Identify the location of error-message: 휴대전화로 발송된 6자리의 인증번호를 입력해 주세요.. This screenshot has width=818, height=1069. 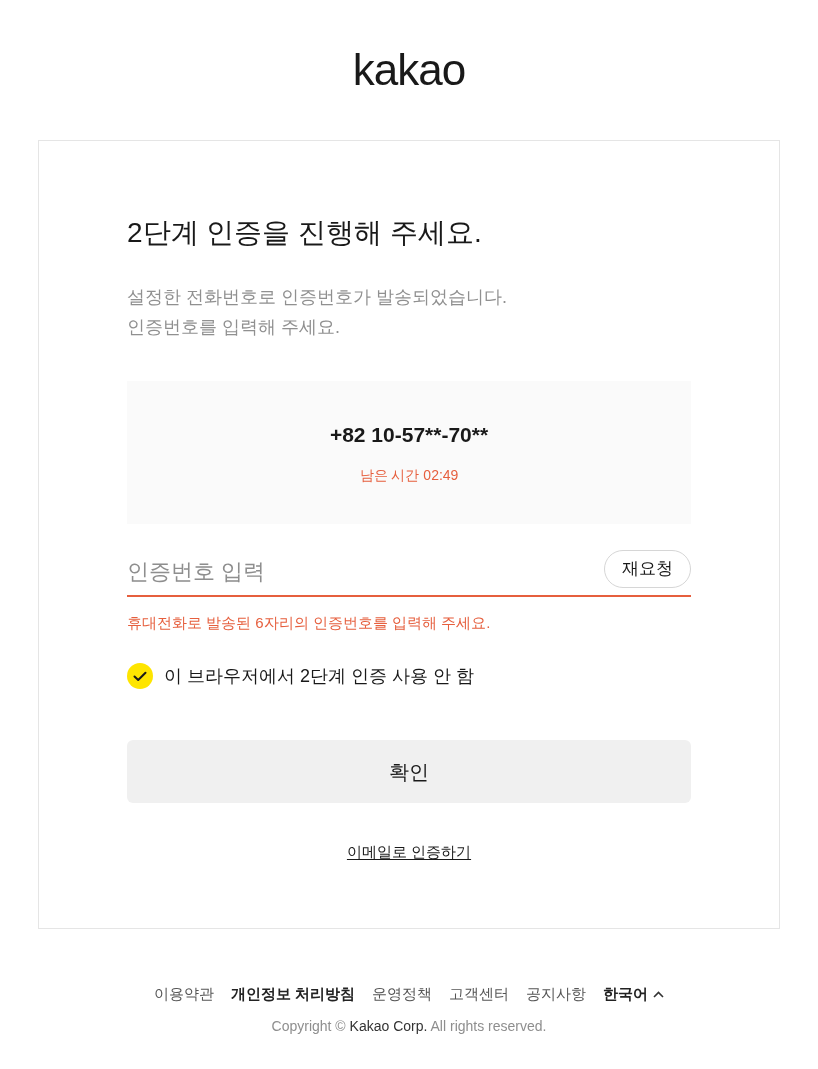
(309, 623).